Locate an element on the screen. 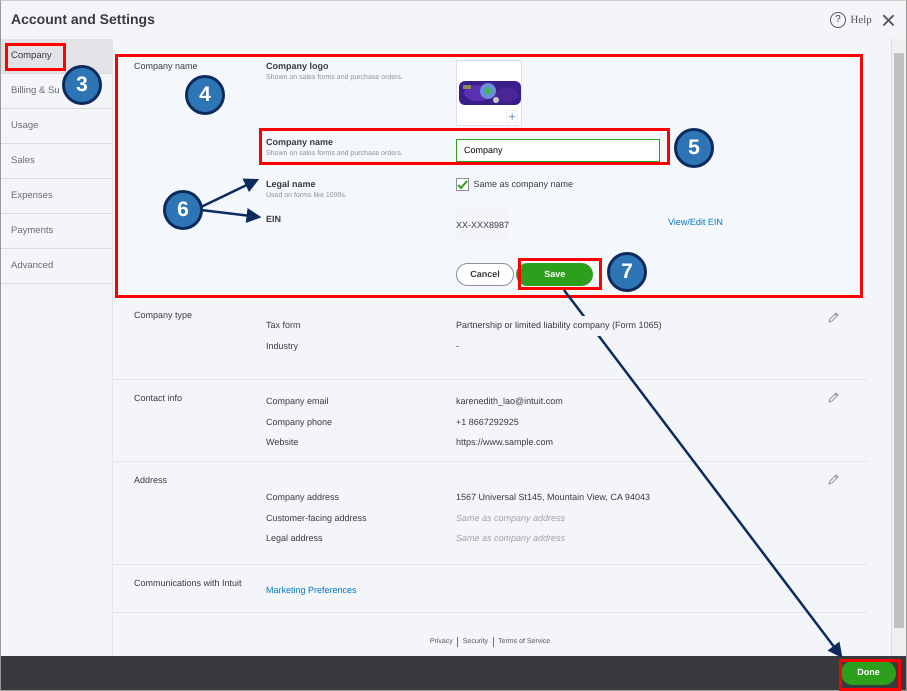 The image size is (907, 691). help-icon: ? is located at coordinates (838, 20).